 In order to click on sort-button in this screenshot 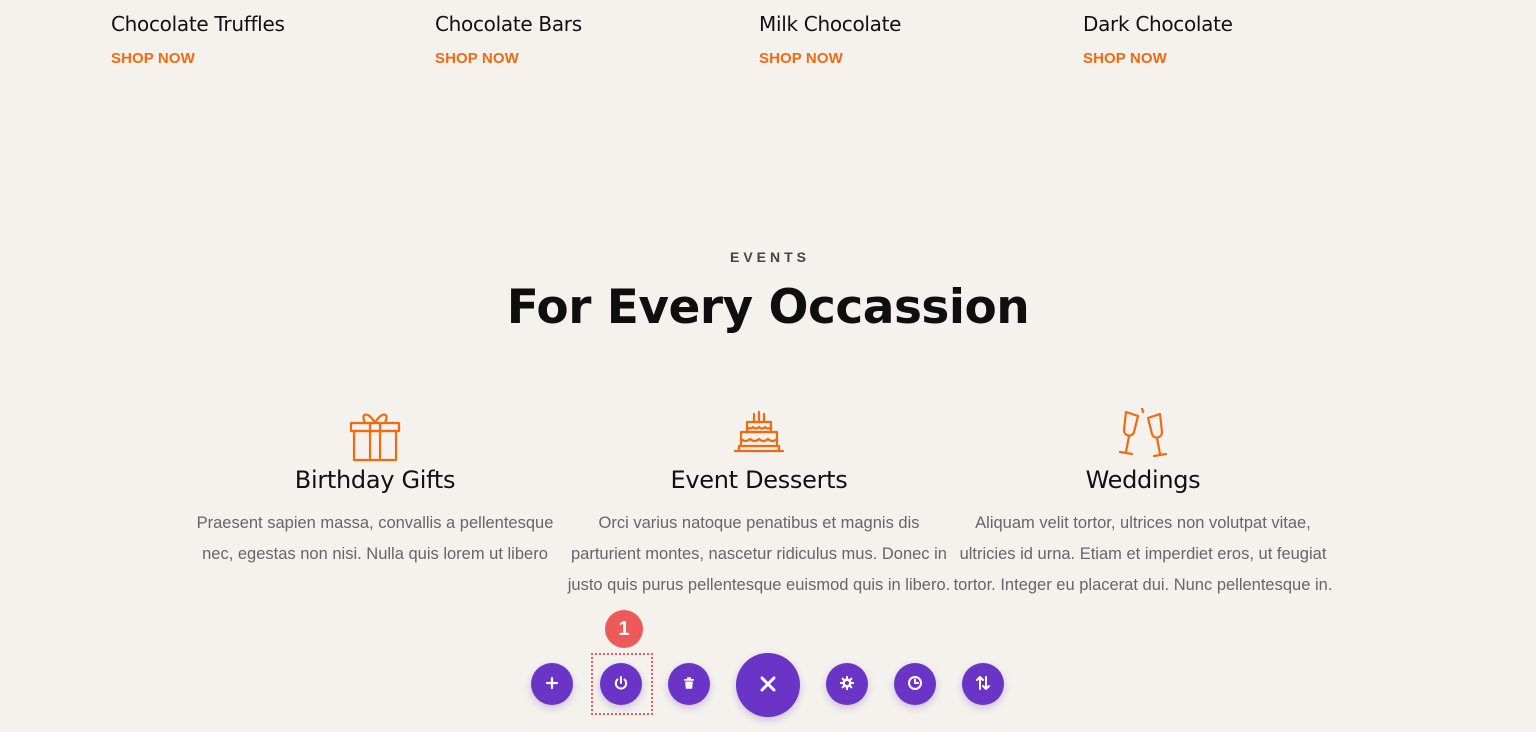, I will do `click(983, 684)`.